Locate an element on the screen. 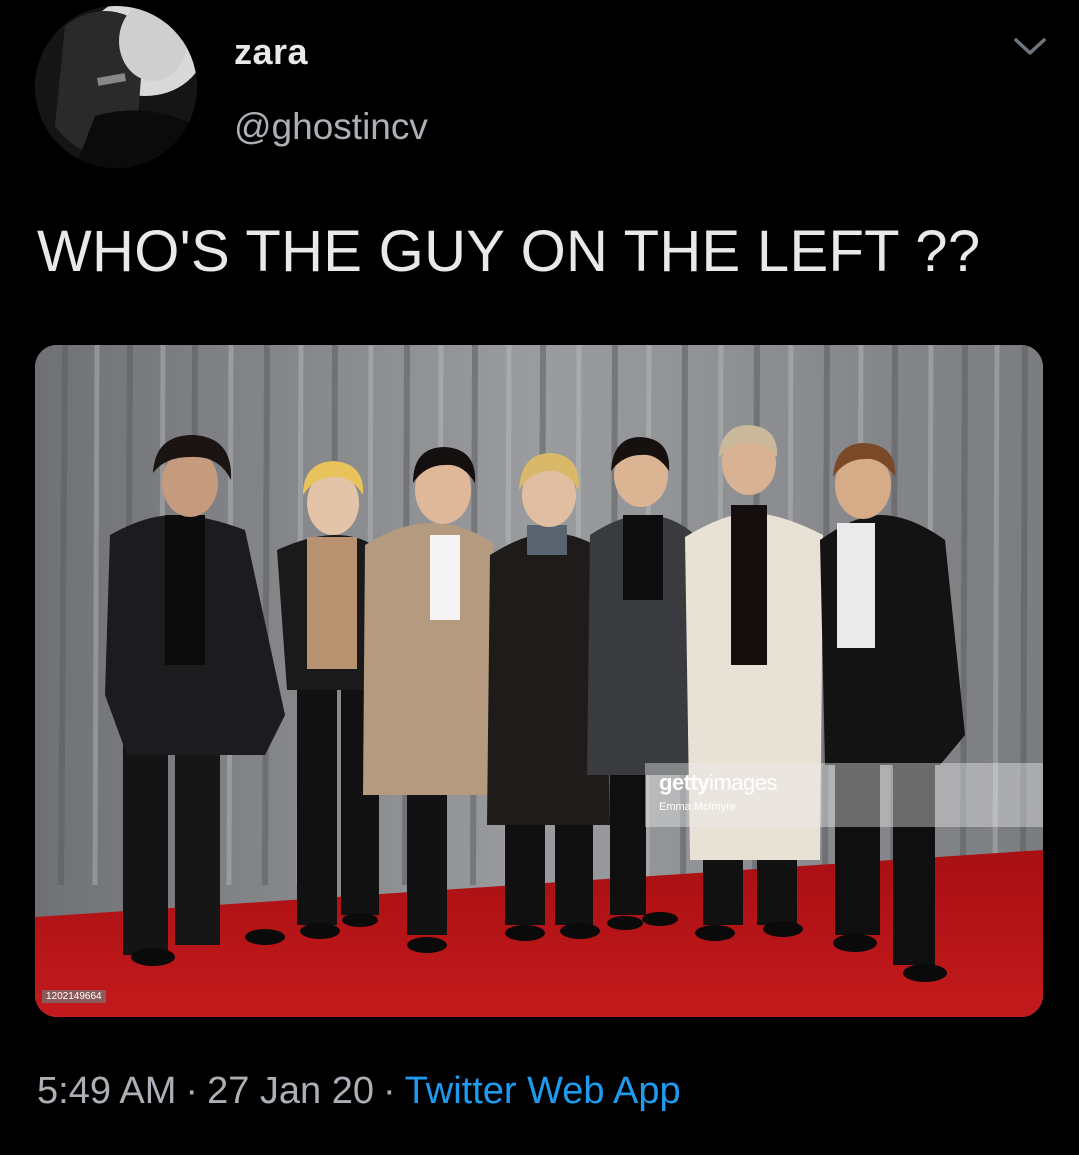  avatar-image is located at coordinates (116, 87).